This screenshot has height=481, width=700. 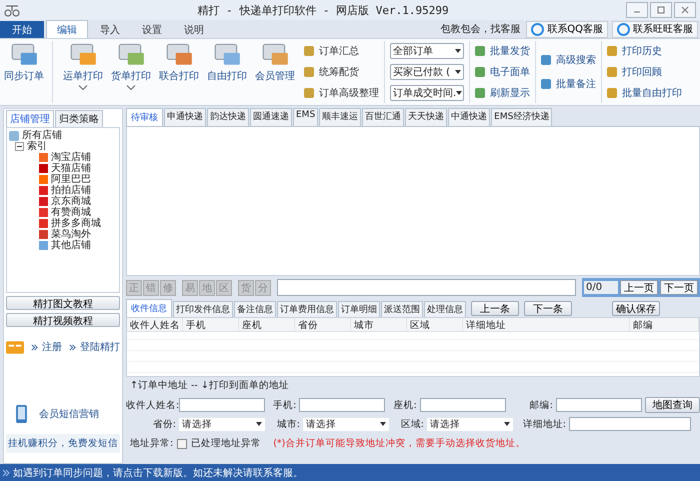 What do you see at coordinates (52, 347) in the screenshot?
I see `account-link: 注册` at bounding box center [52, 347].